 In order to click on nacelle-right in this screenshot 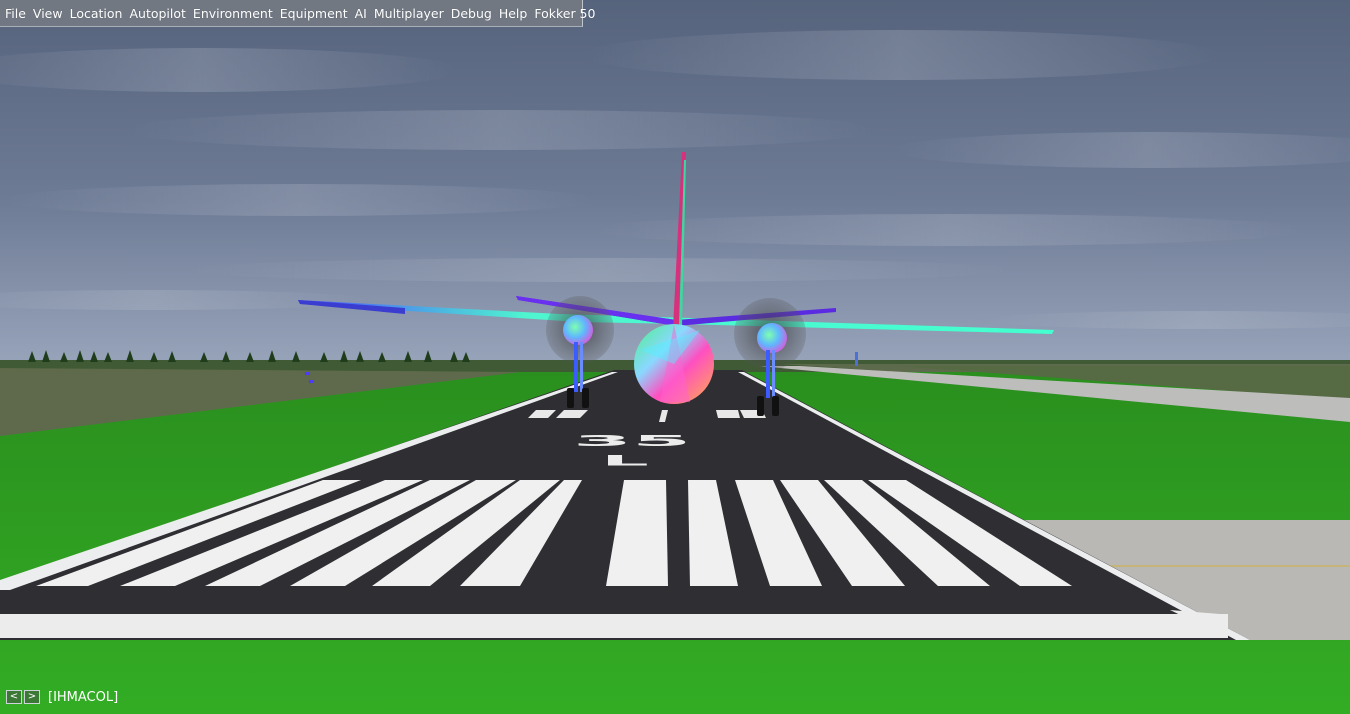, I will do `click(772, 338)`.